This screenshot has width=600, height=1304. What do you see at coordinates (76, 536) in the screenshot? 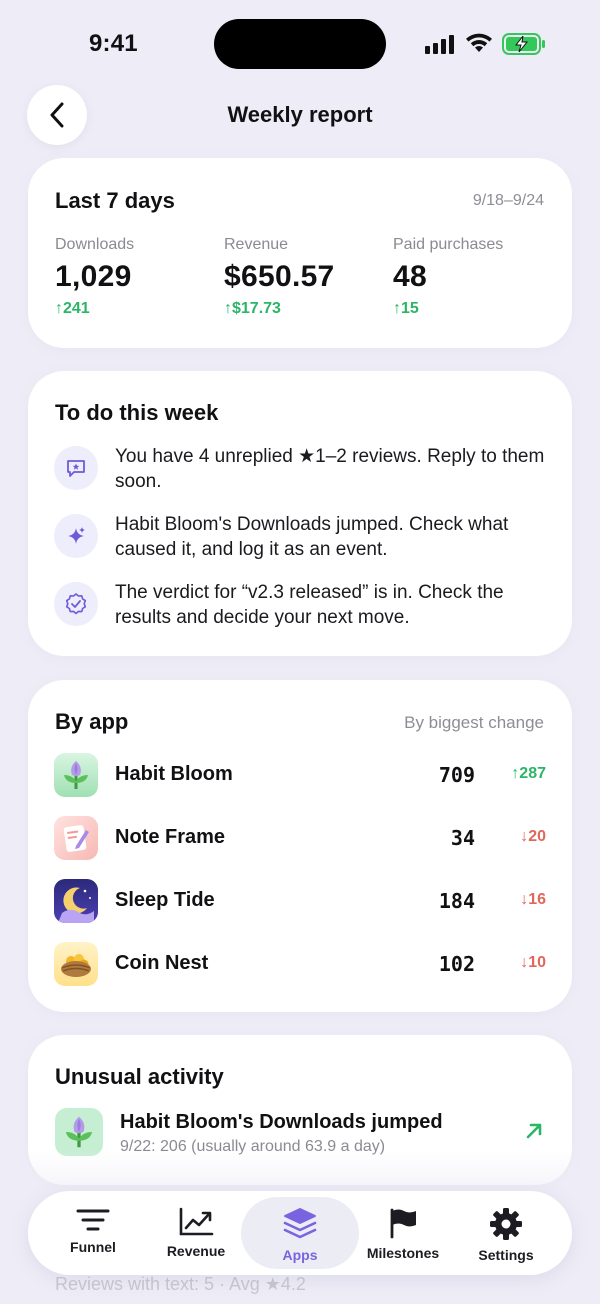
I see `sparkle-icon` at bounding box center [76, 536].